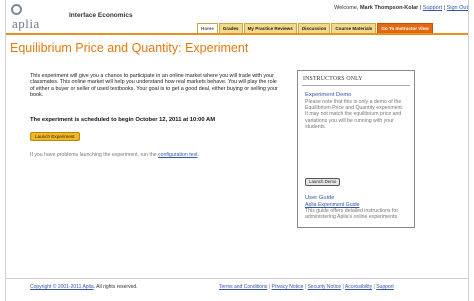 This screenshot has width=474, height=301. I want to click on tab-course-materials: Course Materials, so click(354, 28).